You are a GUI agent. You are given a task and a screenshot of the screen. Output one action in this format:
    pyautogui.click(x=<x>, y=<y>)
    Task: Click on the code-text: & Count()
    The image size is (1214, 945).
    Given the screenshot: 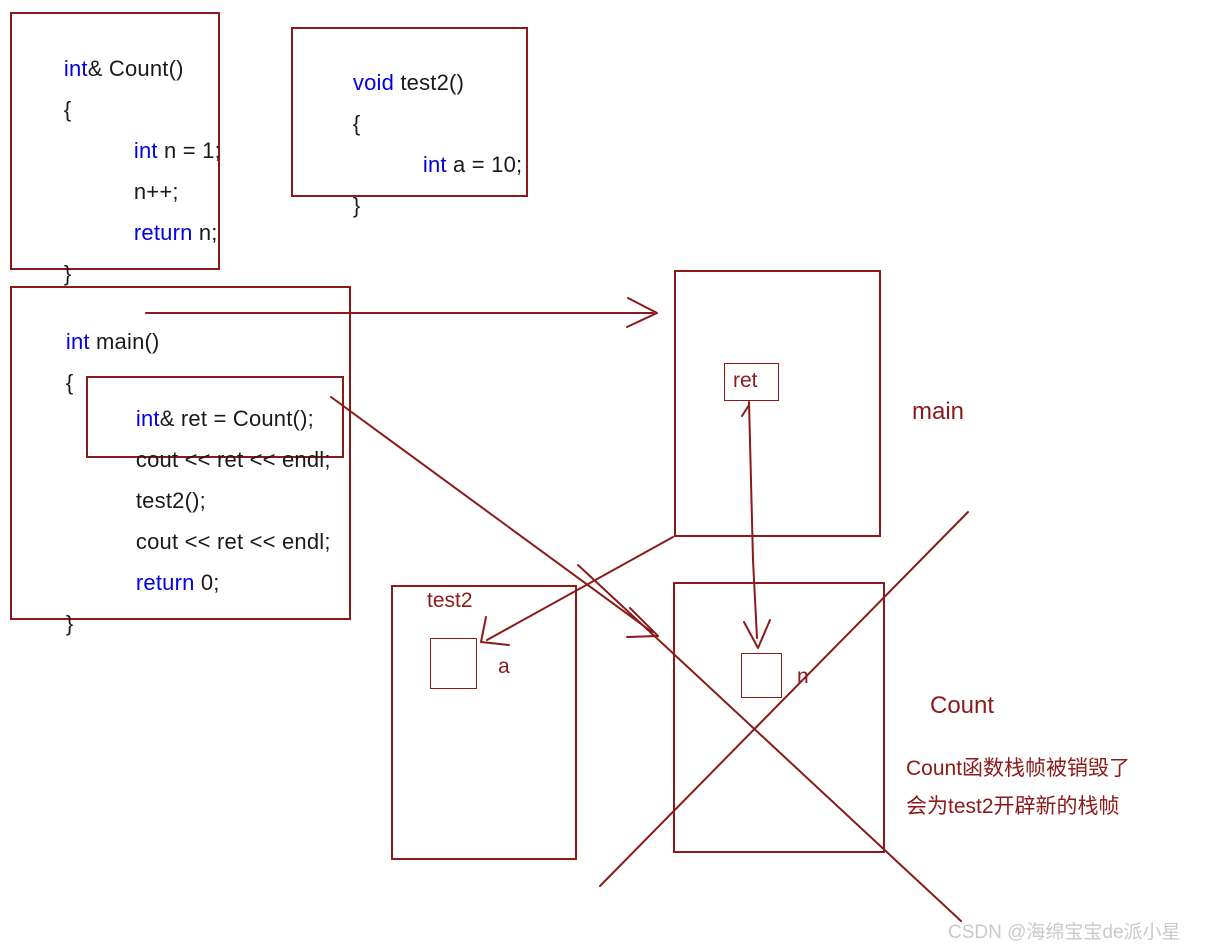 What is the action you would take?
    pyautogui.click(x=135, y=68)
    